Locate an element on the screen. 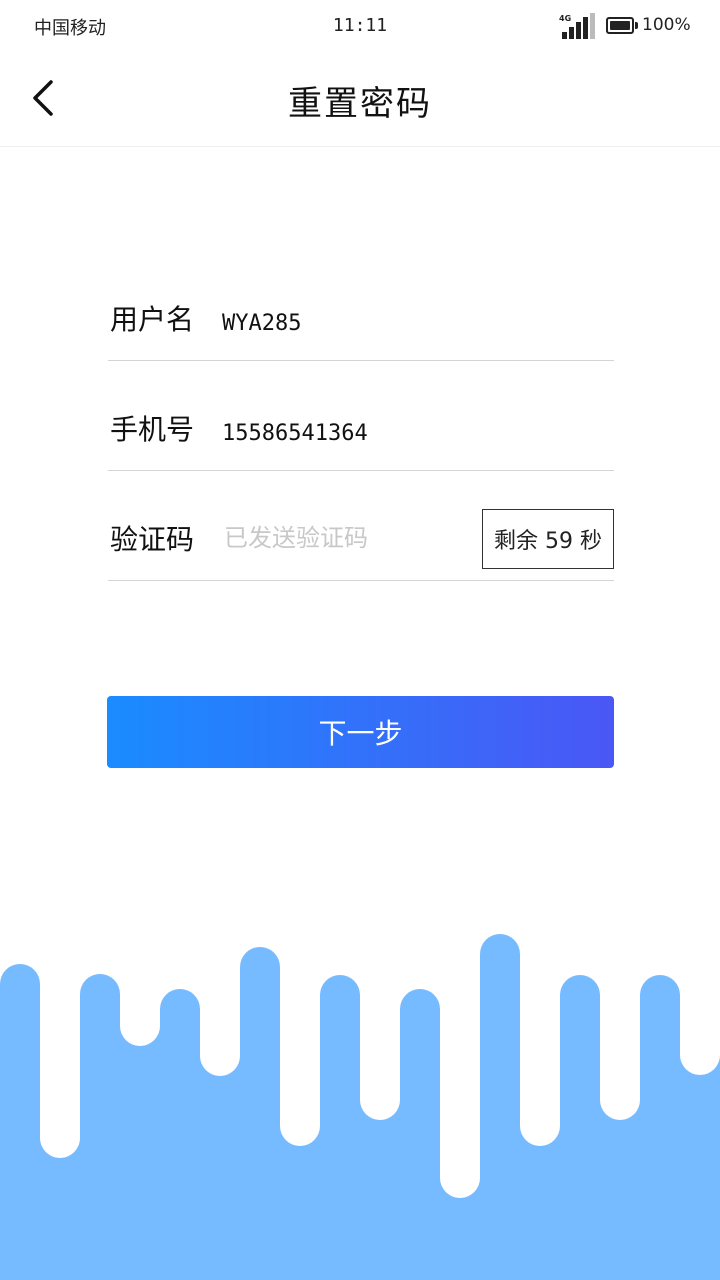 Image resolution: width=720 pixels, height=1280 pixels. phone-label: 手机号 is located at coordinates (152, 429).